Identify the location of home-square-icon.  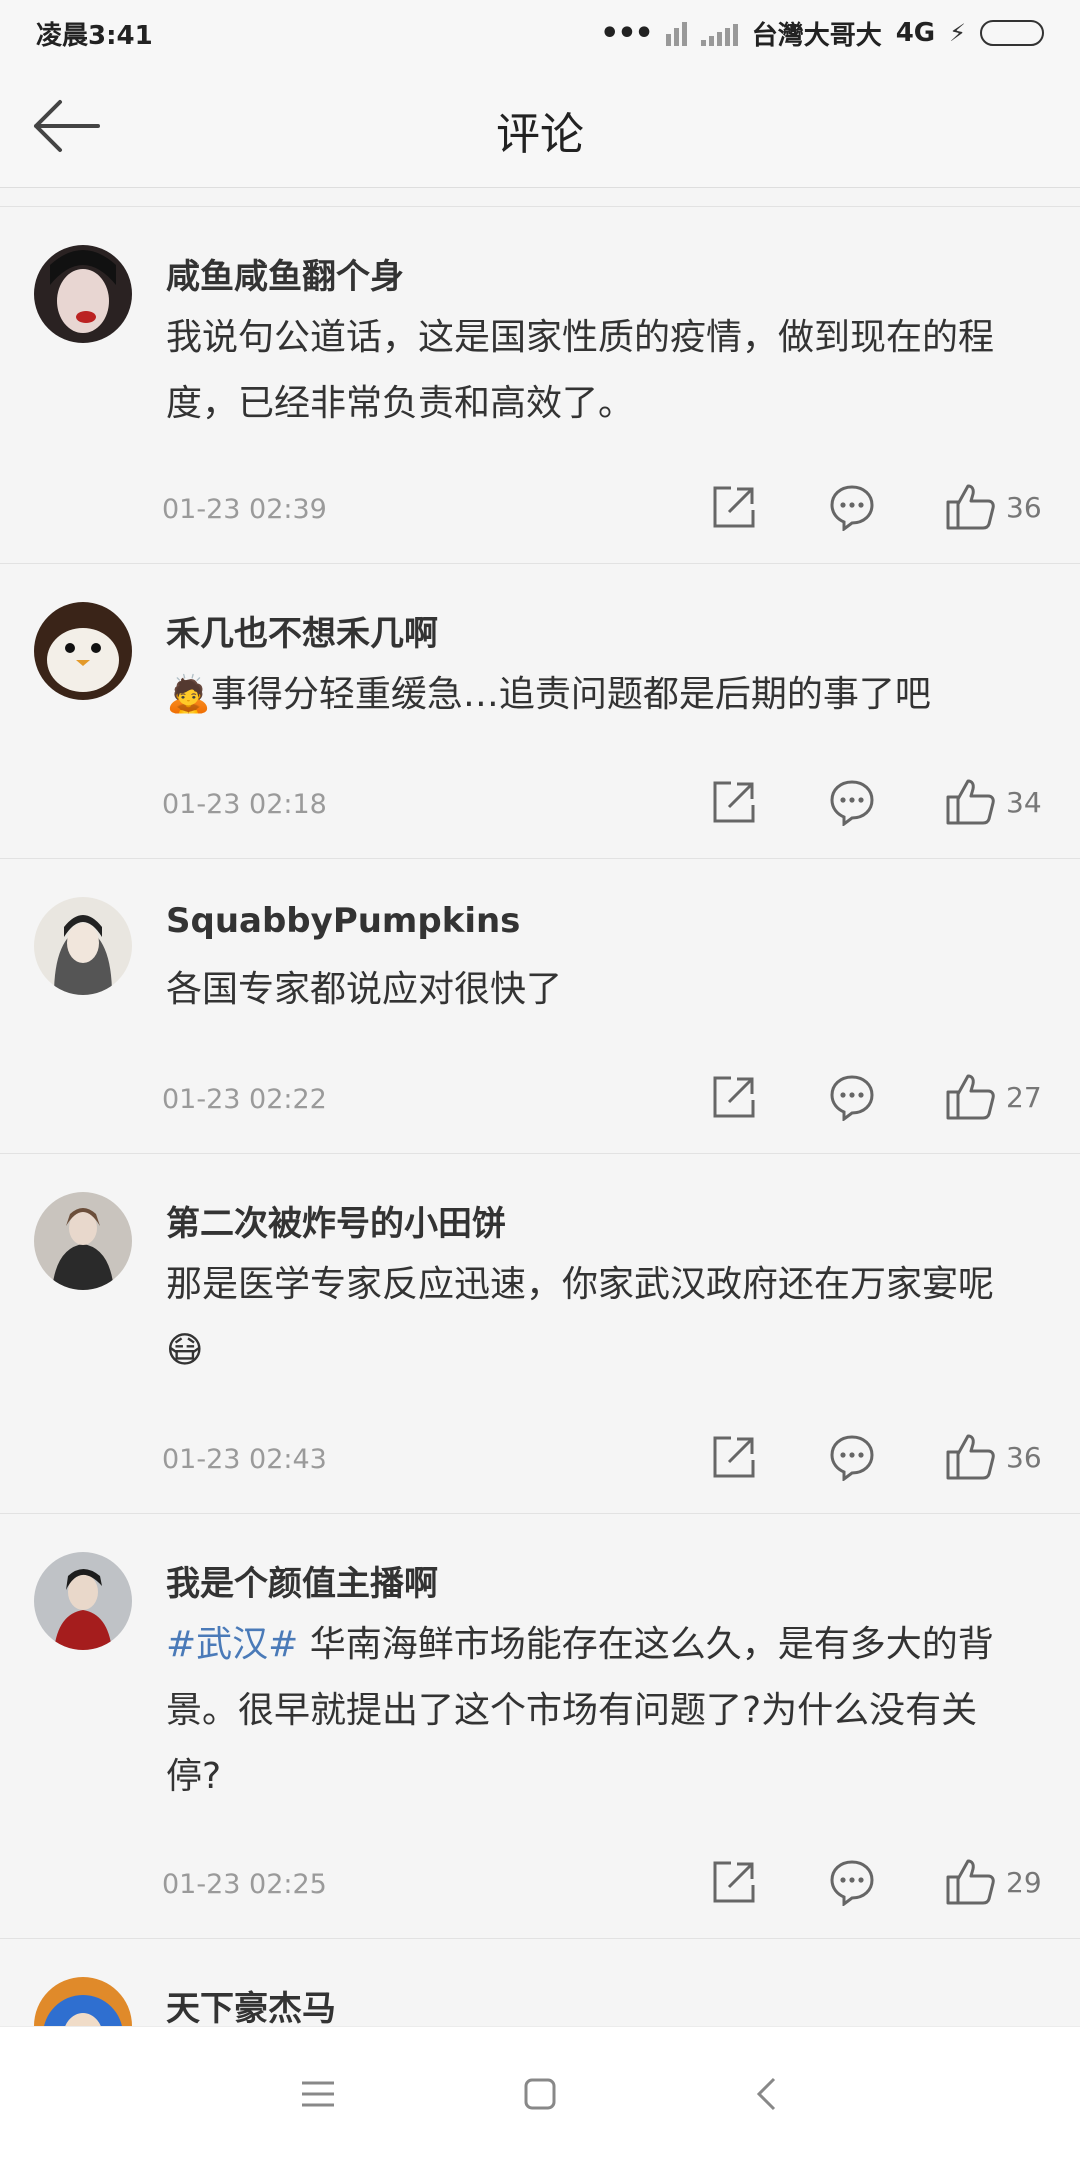
(540, 2094).